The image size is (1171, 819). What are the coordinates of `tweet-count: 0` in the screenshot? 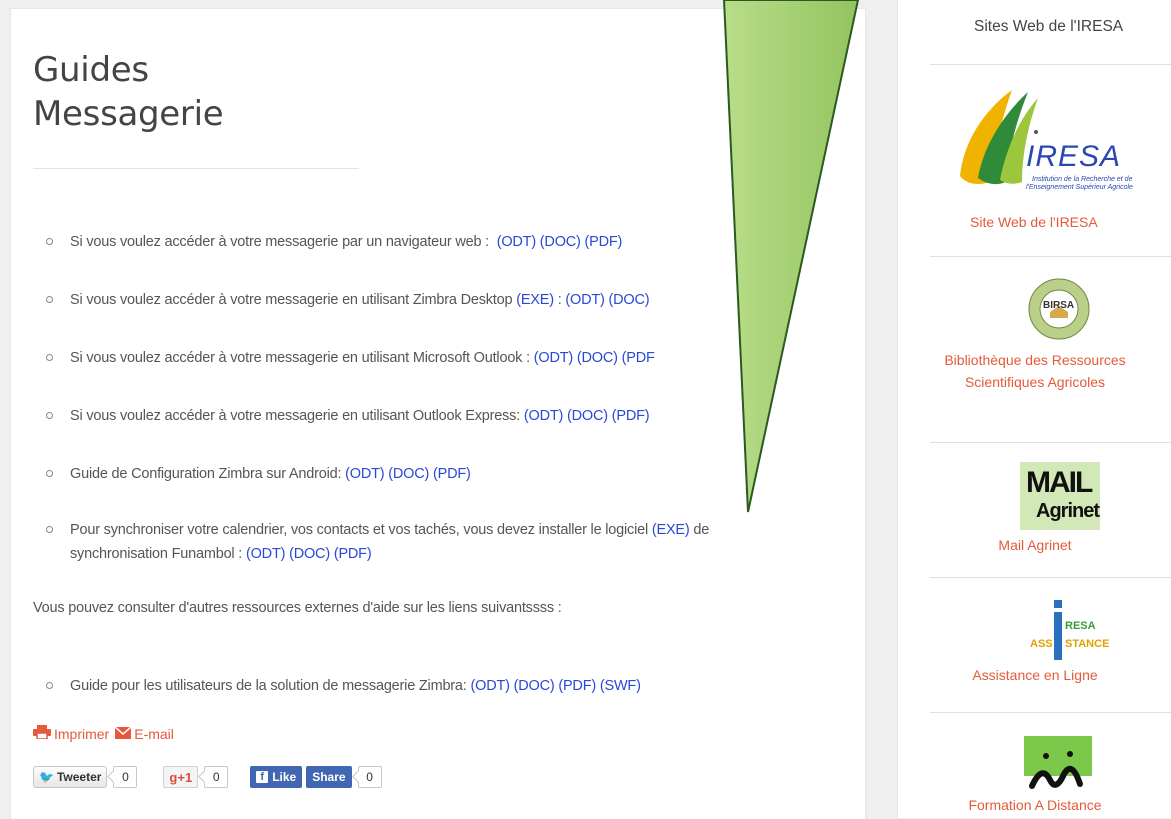 It's located at (125, 777).